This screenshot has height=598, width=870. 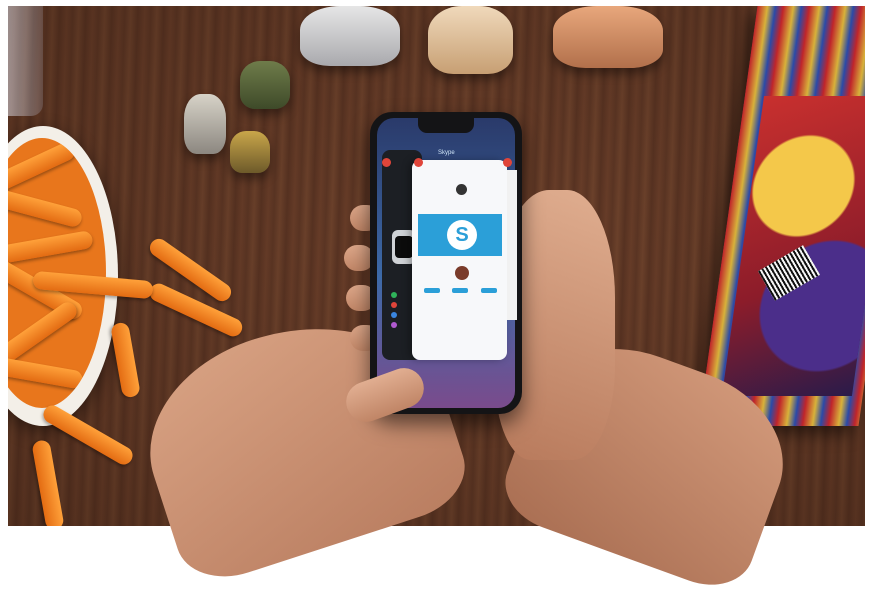 What do you see at coordinates (446, 125) in the screenshot?
I see `phone-notch` at bounding box center [446, 125].